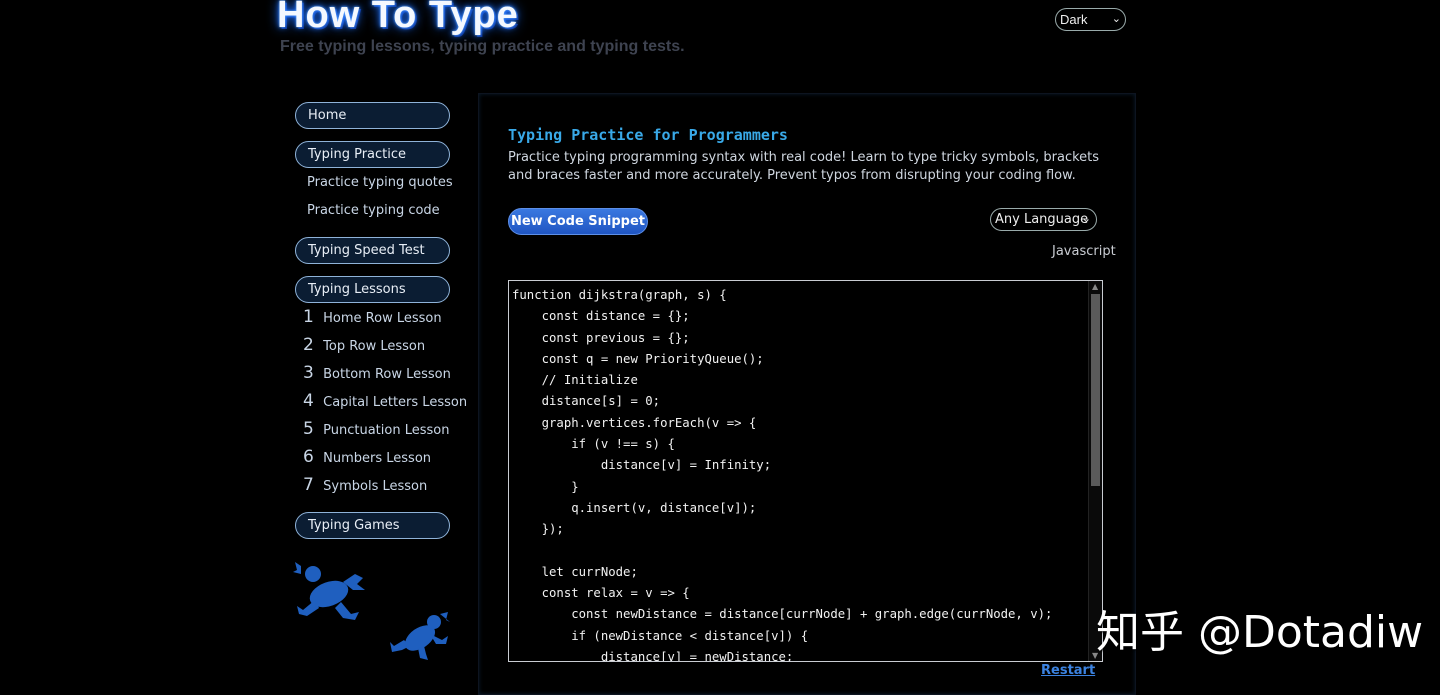  I want to click on lesson-link: 7 Symbols Lesson, so click(365, 485).